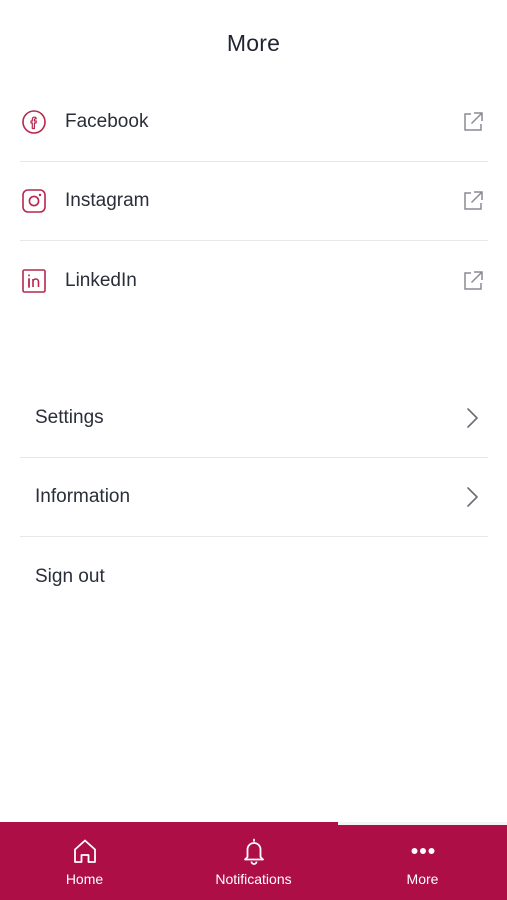 The image size is (507, 900). Describe the element at coordinates (34, 201) in the screenshot. I see `instagram-icon` at that location.